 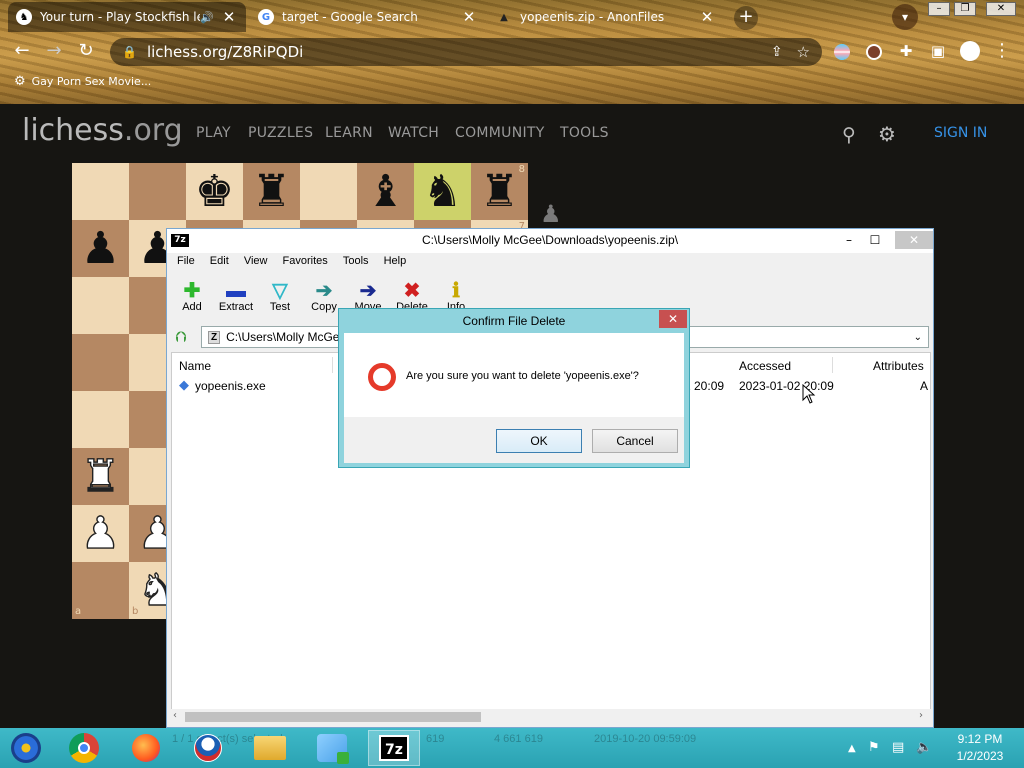 What do you see at coordinates (153, 130) in the screenshot?
I see `logo-tld: .org` at bounding box center [153, 130].